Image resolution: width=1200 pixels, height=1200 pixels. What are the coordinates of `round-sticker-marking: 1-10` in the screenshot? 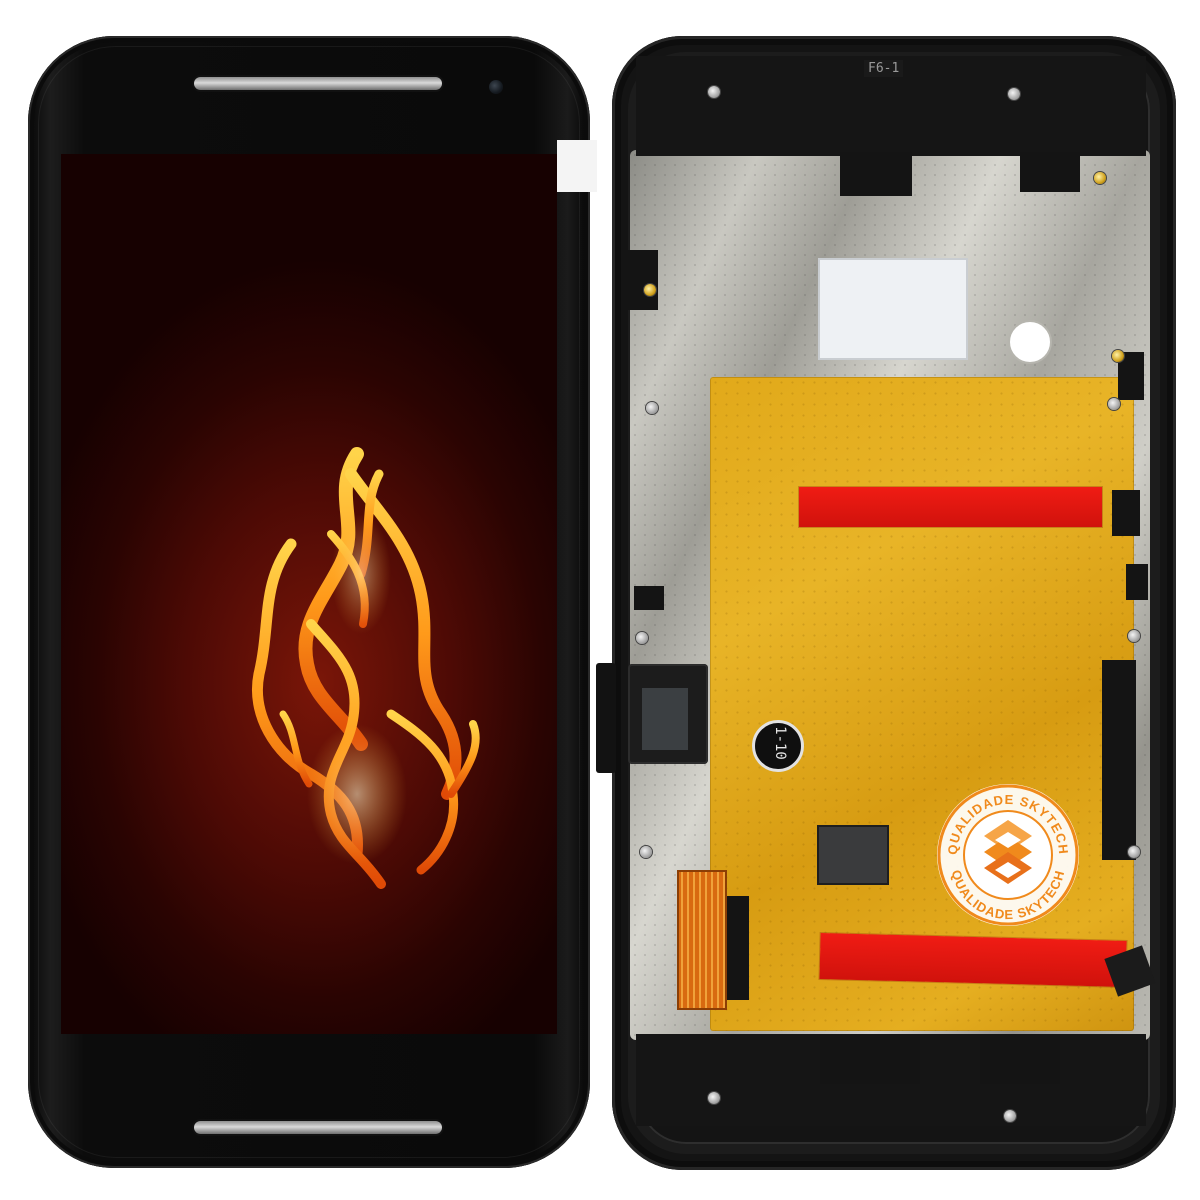 It's located at (779, 743).